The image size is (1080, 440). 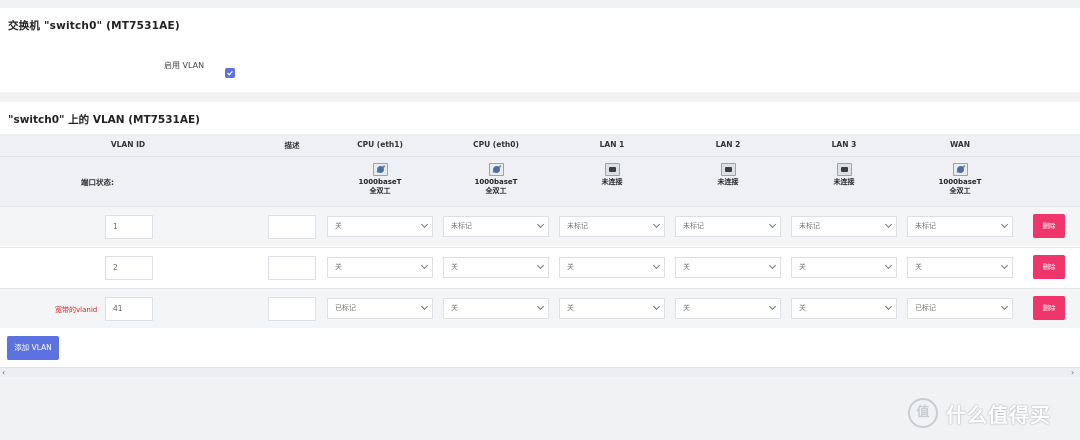 I want to click on scroll-left-icon: ‹, so click(x=3, y=373).